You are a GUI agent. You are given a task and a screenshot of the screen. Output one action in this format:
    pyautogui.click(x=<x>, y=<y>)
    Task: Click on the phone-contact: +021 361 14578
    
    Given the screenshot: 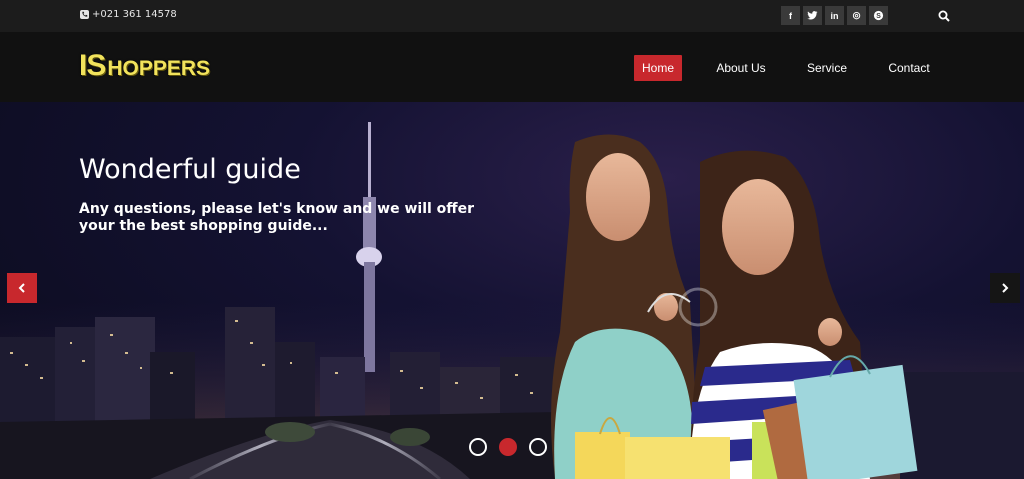 What is the action you would take?
    pyautogui.click(x=128, y=14)
    